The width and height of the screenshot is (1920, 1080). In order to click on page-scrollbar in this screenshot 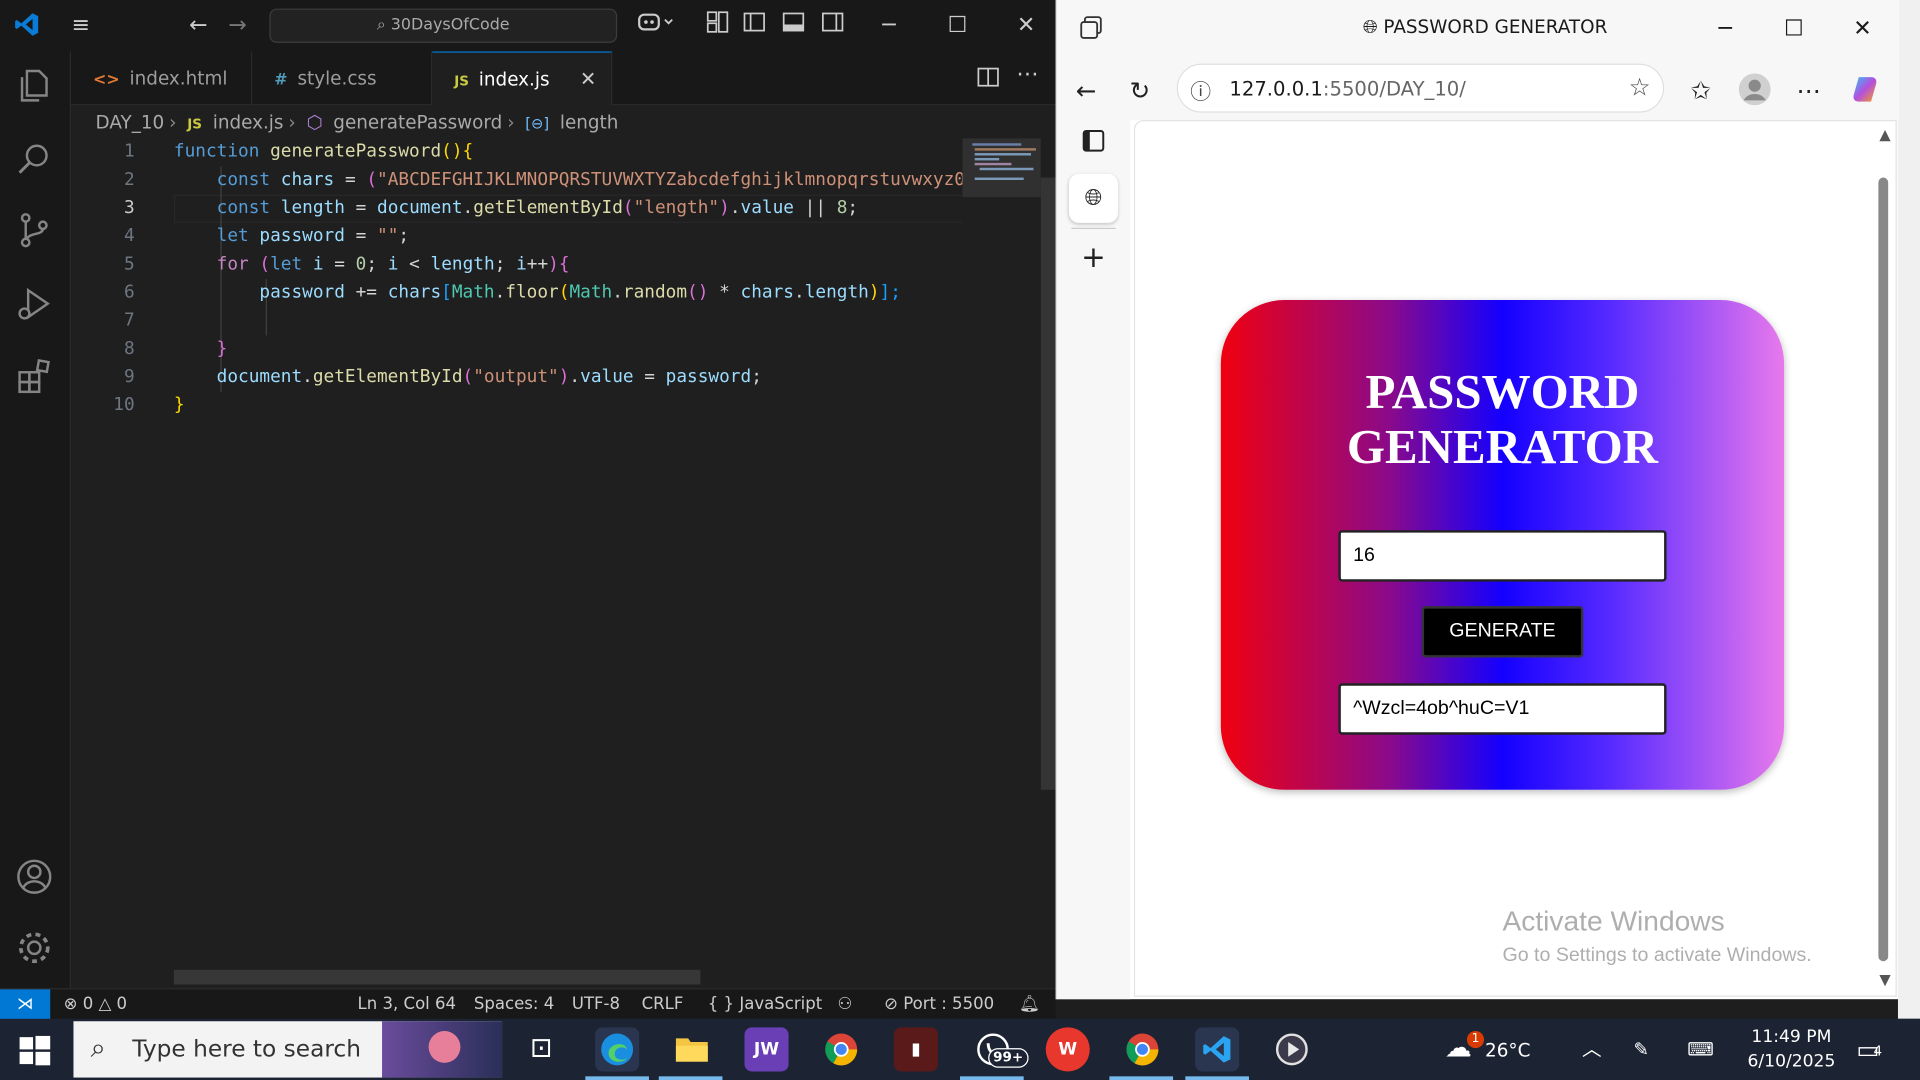, I will do `click(1883, 569)`.